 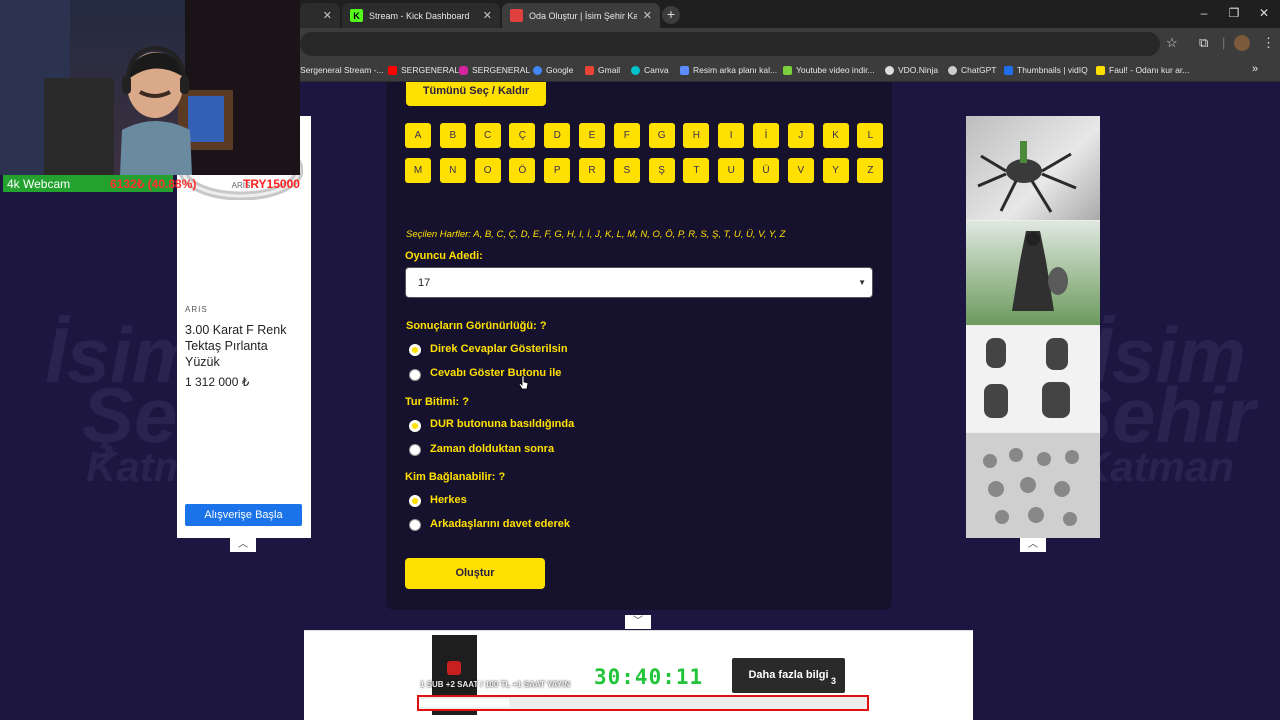 What do you see at coordinates (835, 135) in the screenshot?
I see `letter-button: K` at bounding box center [835, 135].